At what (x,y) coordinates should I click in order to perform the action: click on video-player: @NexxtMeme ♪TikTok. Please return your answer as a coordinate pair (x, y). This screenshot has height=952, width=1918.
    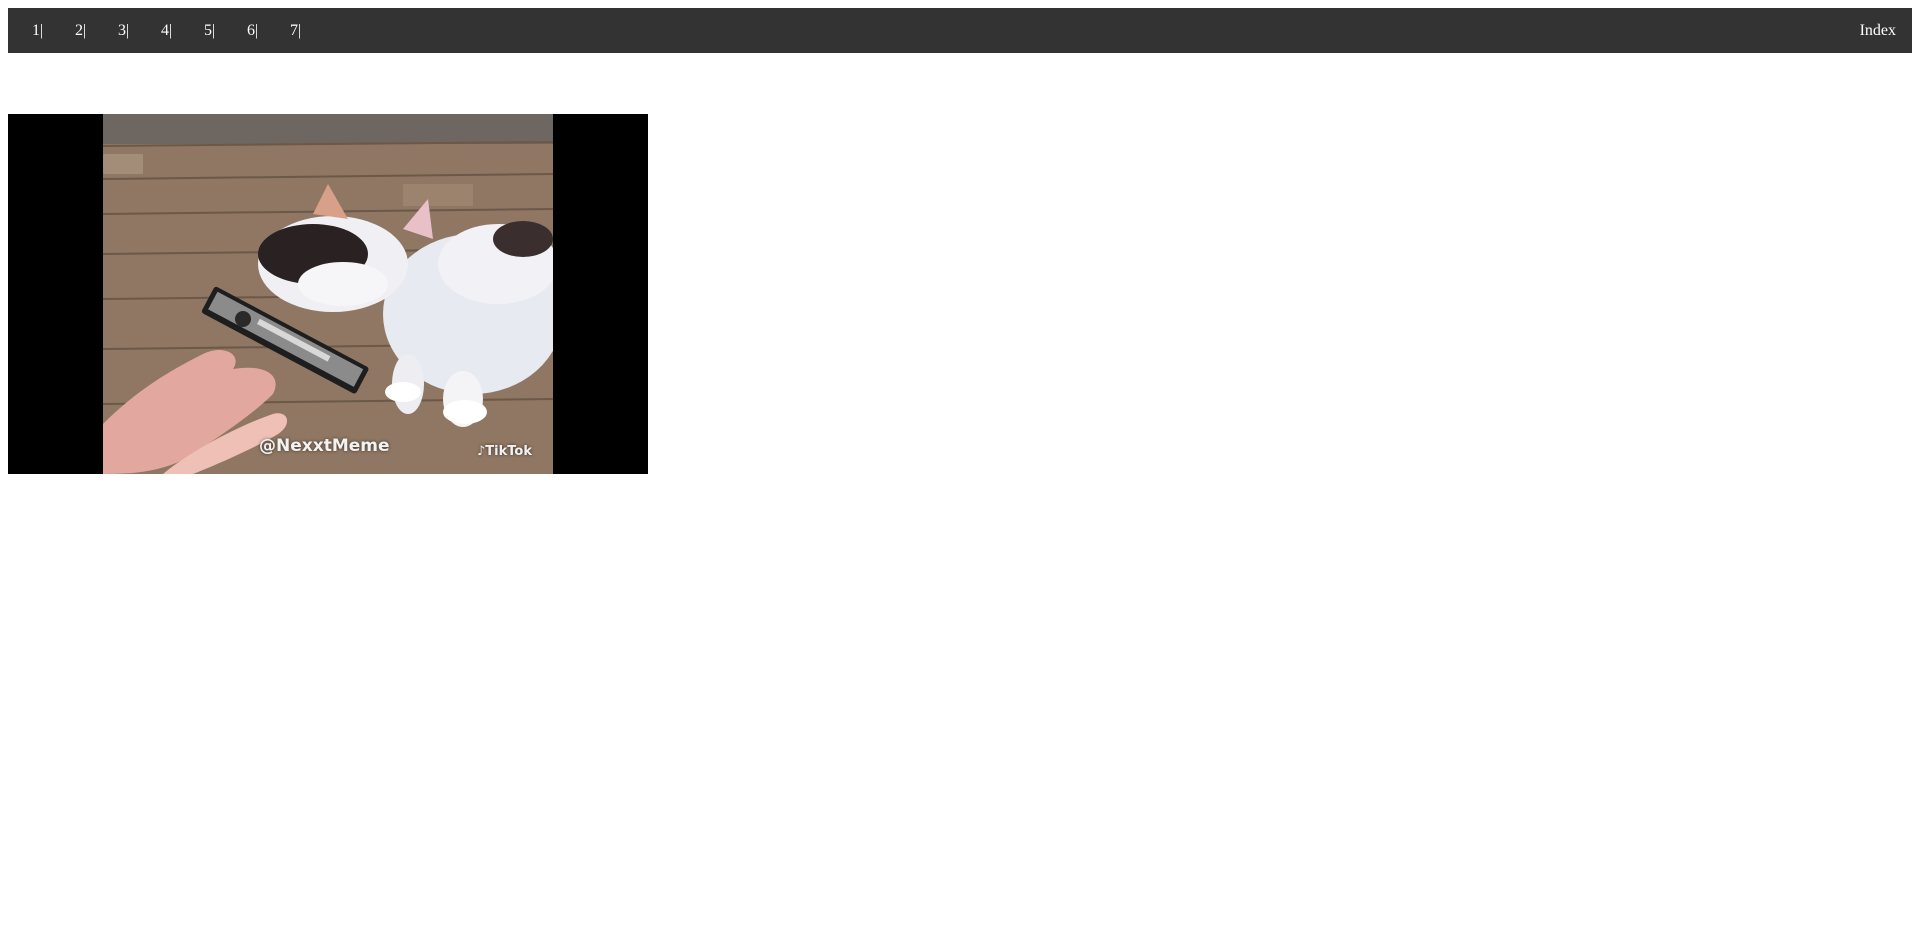
    Looking at the image, I should click on (328, 294).